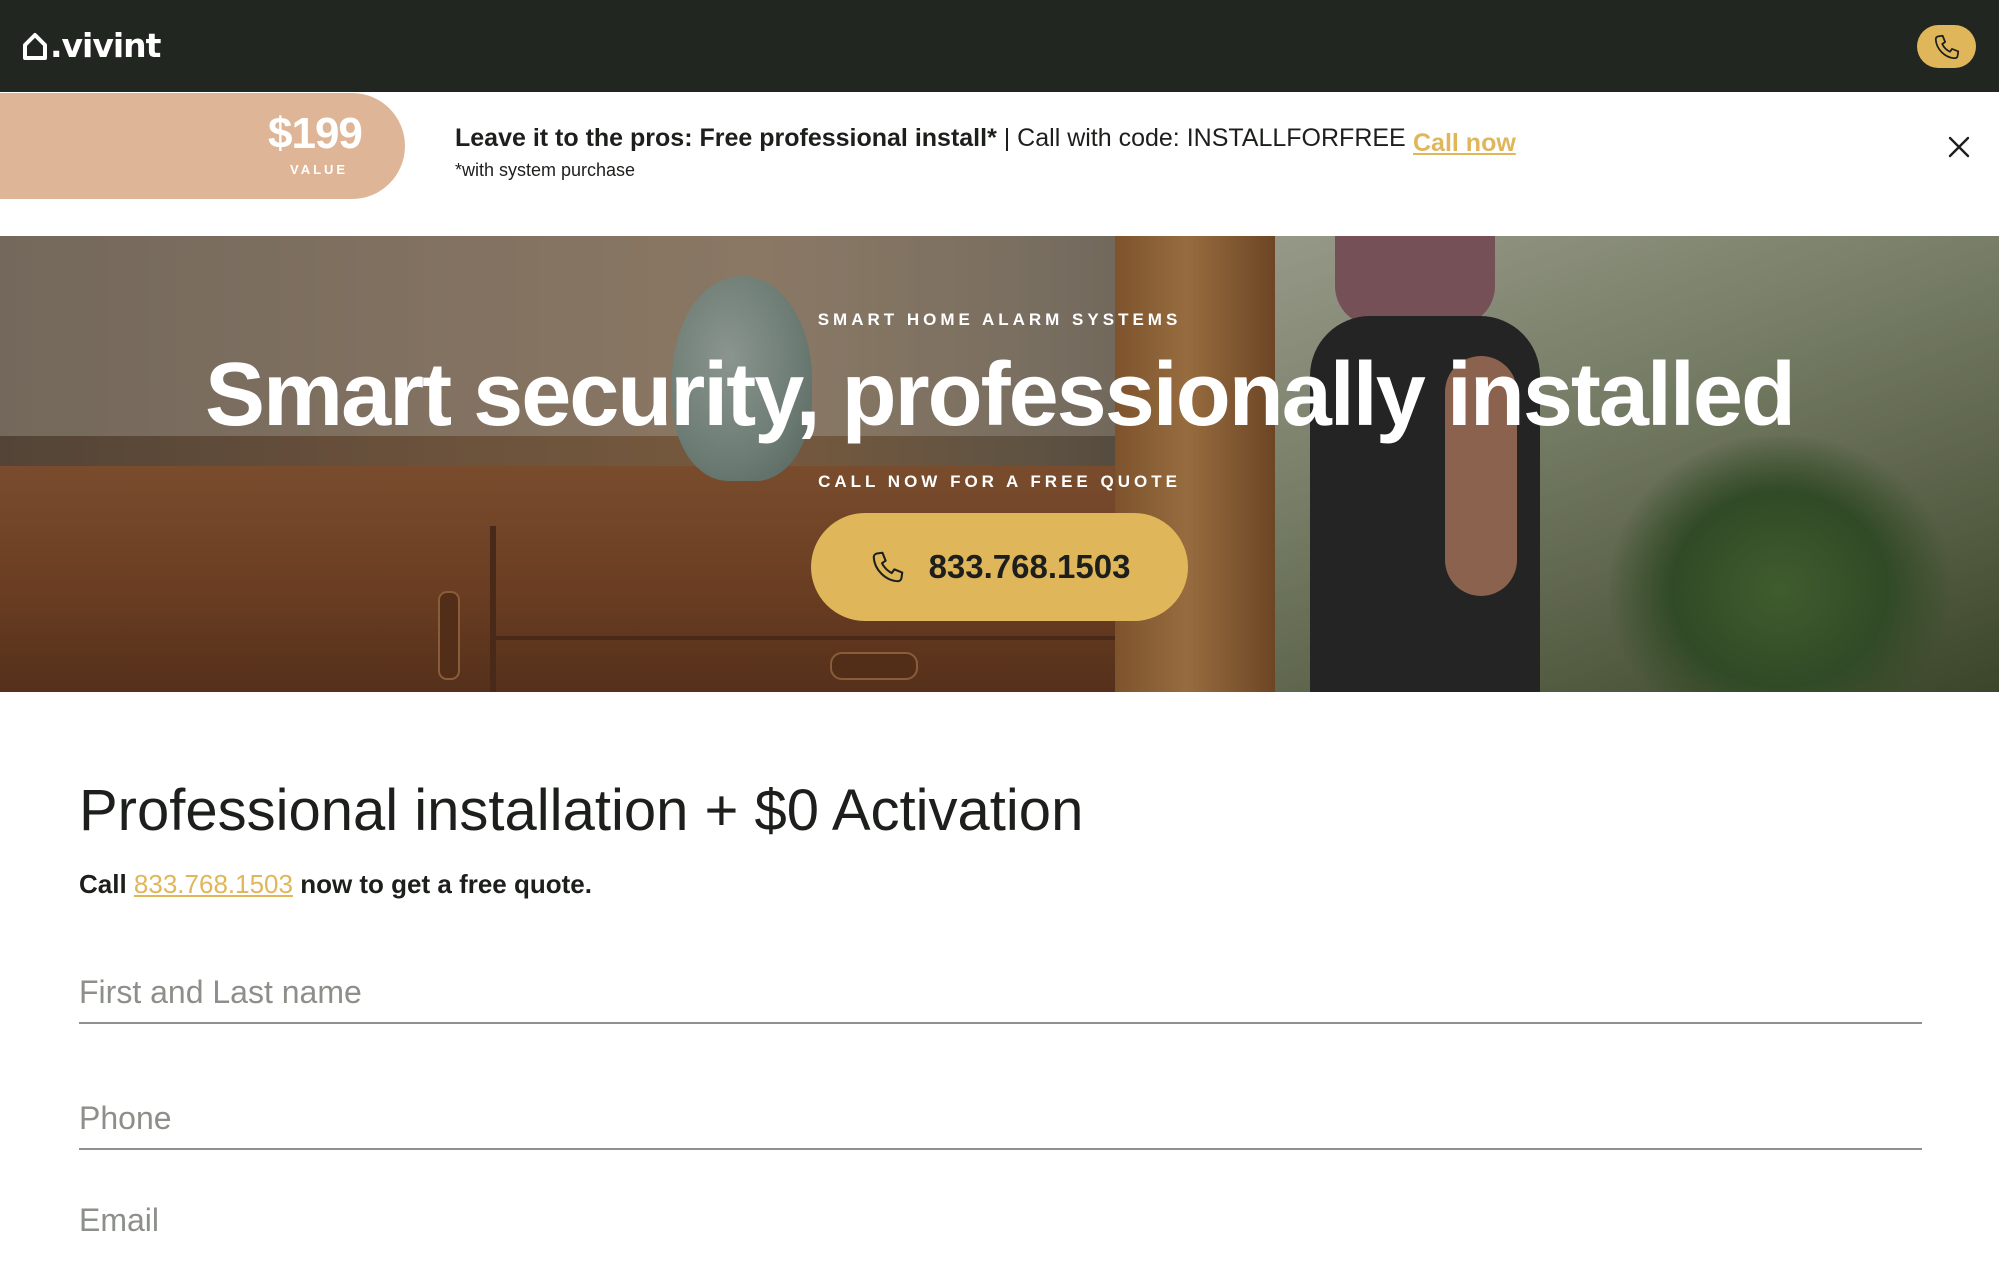 The height and width of the screenshot is (1261, 1999). What do you see at coordinates (1000, 395) in the screenshot?
I see `hero-title: Smart security, professionally installed` at bounding box center [1000, 395].